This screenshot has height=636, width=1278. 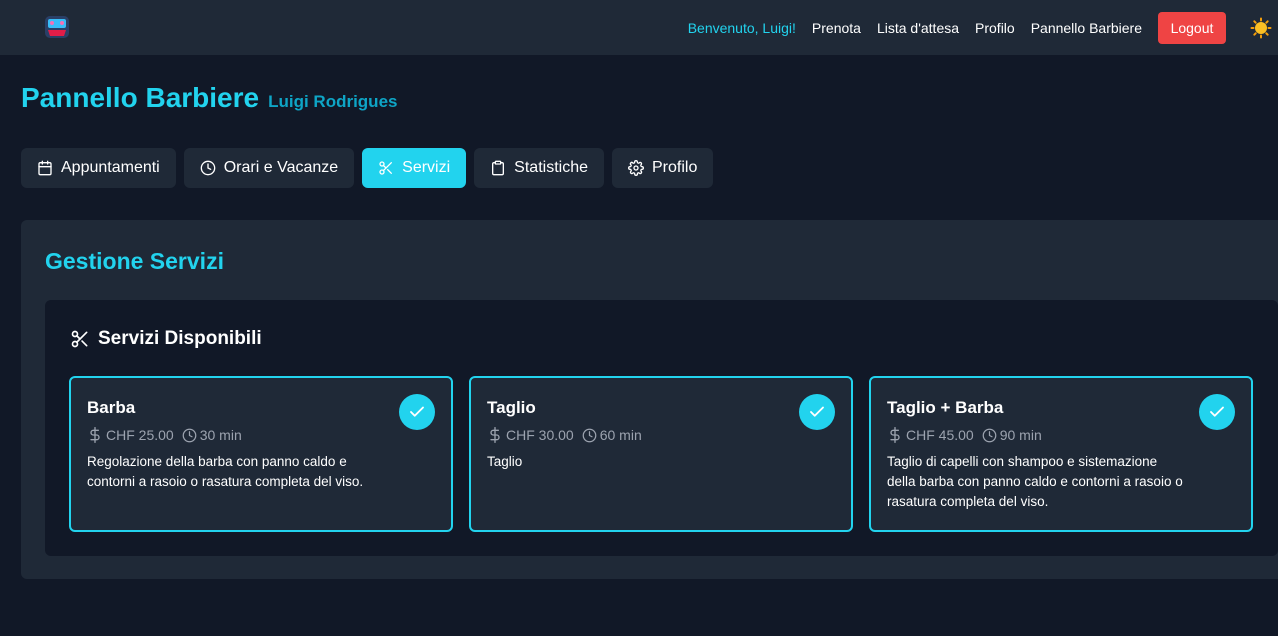 I want to click on nav-link-prenota: Prenota, so click(x=836, y=28).